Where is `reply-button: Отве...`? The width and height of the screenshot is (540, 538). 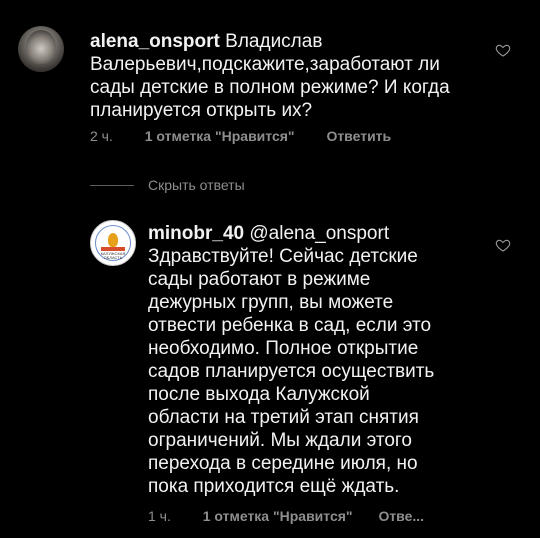 reply-button: Отве... is located at coordinates (401, 516).